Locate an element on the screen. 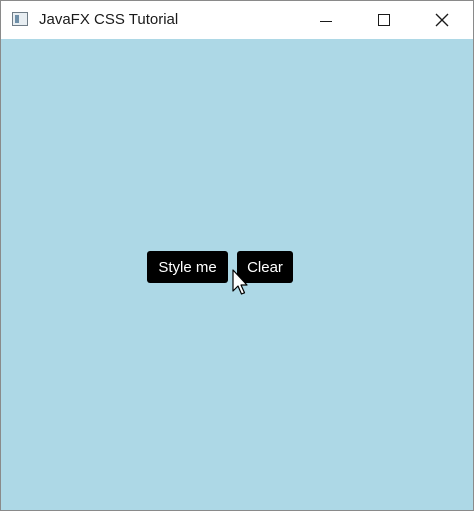 The height and width of the screenshot is (511, 474). minimize-button is located at coordinates (326, 20).